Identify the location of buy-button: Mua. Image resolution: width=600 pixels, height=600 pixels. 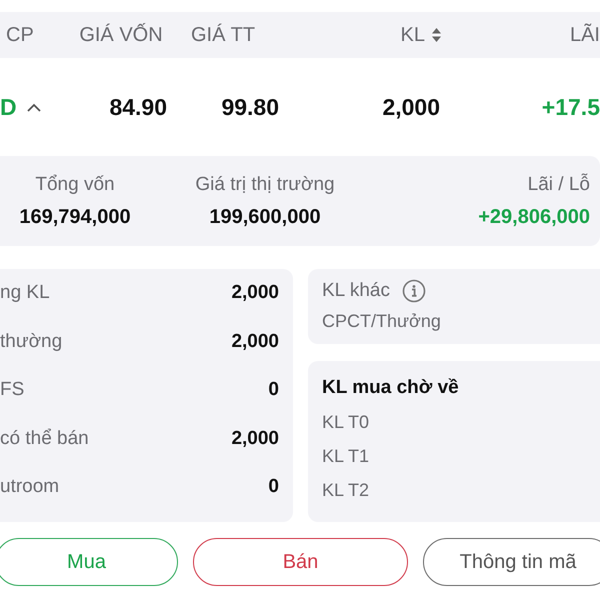
(89, 562).